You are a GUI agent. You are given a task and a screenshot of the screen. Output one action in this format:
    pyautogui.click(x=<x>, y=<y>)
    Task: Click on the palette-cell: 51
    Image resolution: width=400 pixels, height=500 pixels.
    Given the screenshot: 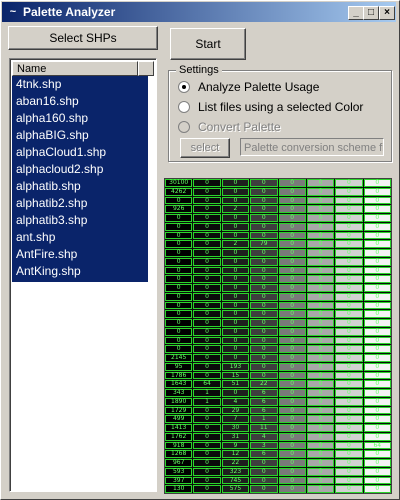 What is the action you would take?
    pyautogui.click(x=235, y=384)
    